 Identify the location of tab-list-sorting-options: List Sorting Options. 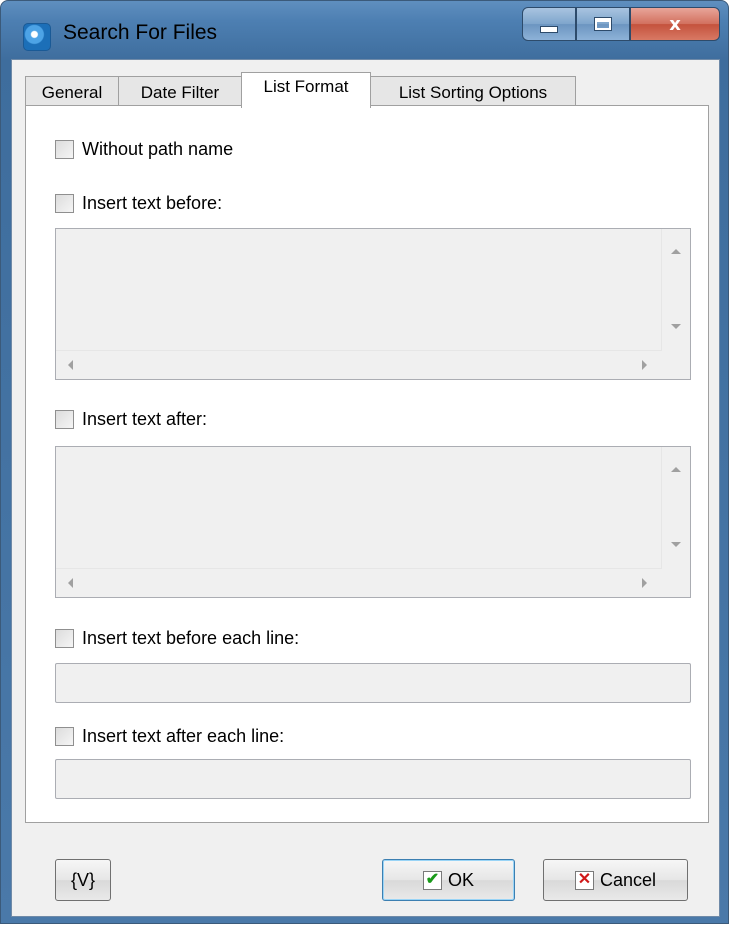
(473, 91).